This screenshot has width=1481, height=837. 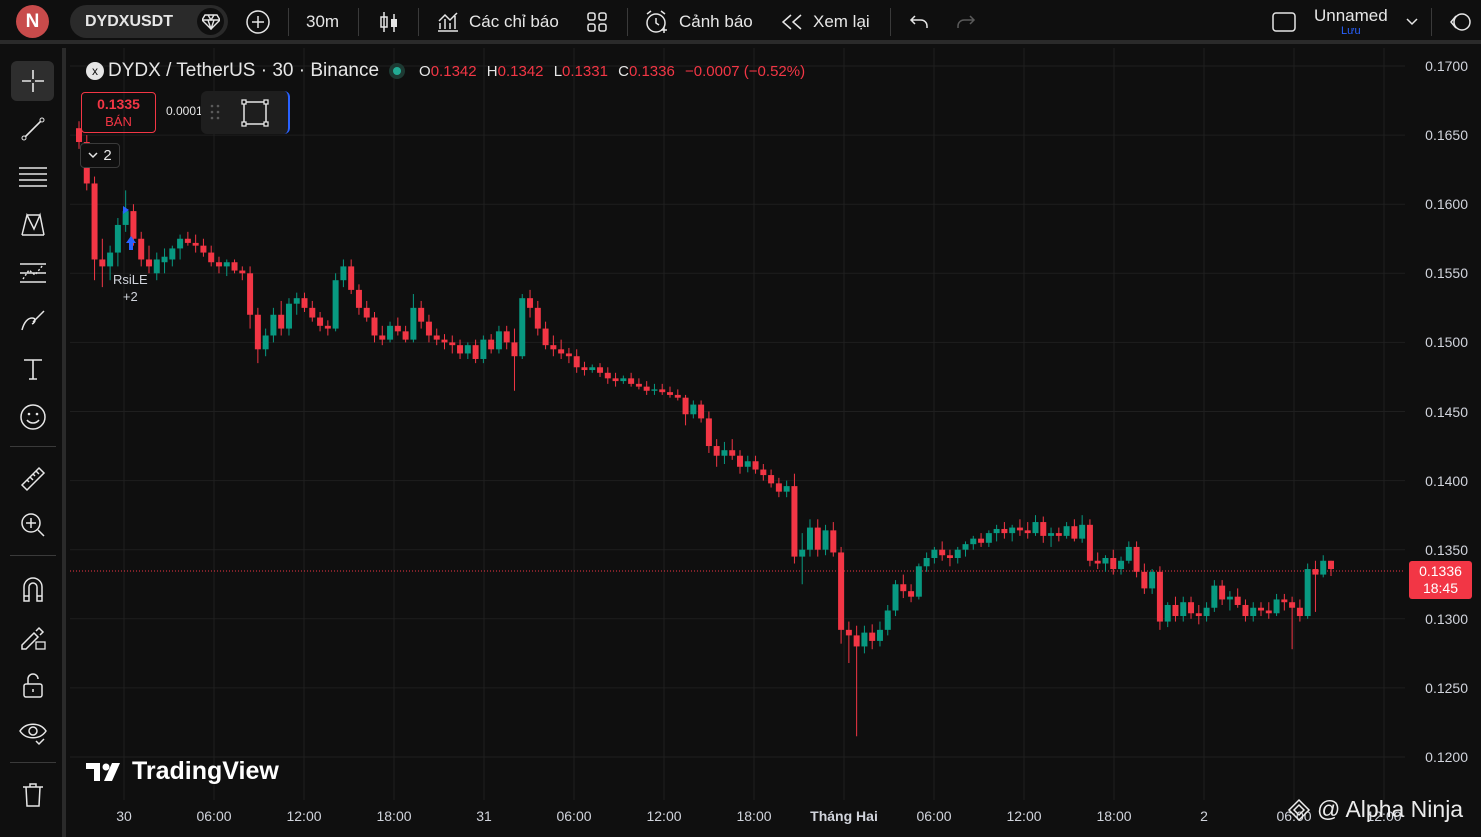 What do you see at coordinates (100, 155) in the screenshot?
I see `indicators-collapse-button: 2` at bounding box center [100, 155].